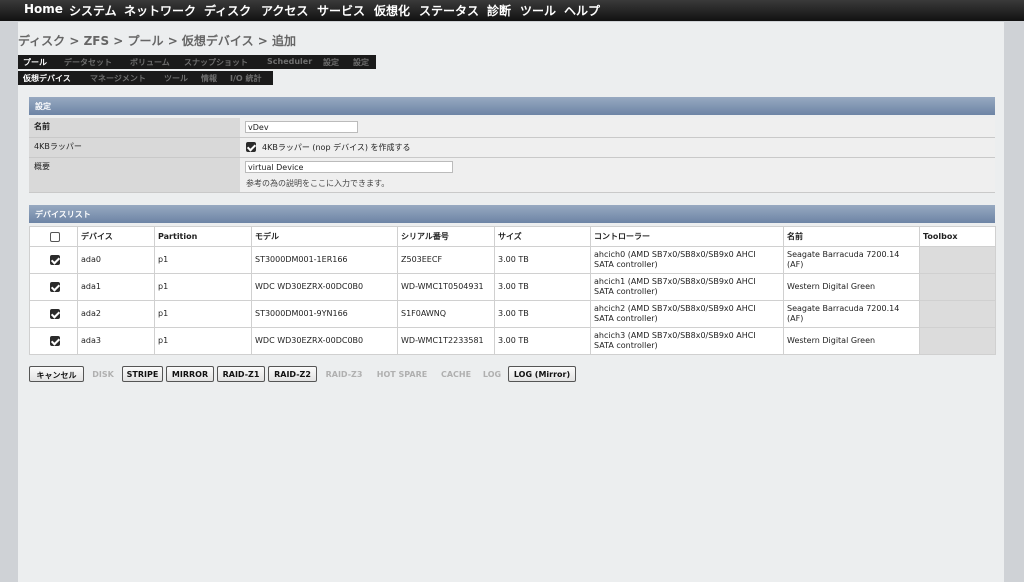 This screenshot has width=1024, height=582. Describe the element at coordinates (118, 78) in the screenshot. I see `tab-management: マネージメント` at that location.